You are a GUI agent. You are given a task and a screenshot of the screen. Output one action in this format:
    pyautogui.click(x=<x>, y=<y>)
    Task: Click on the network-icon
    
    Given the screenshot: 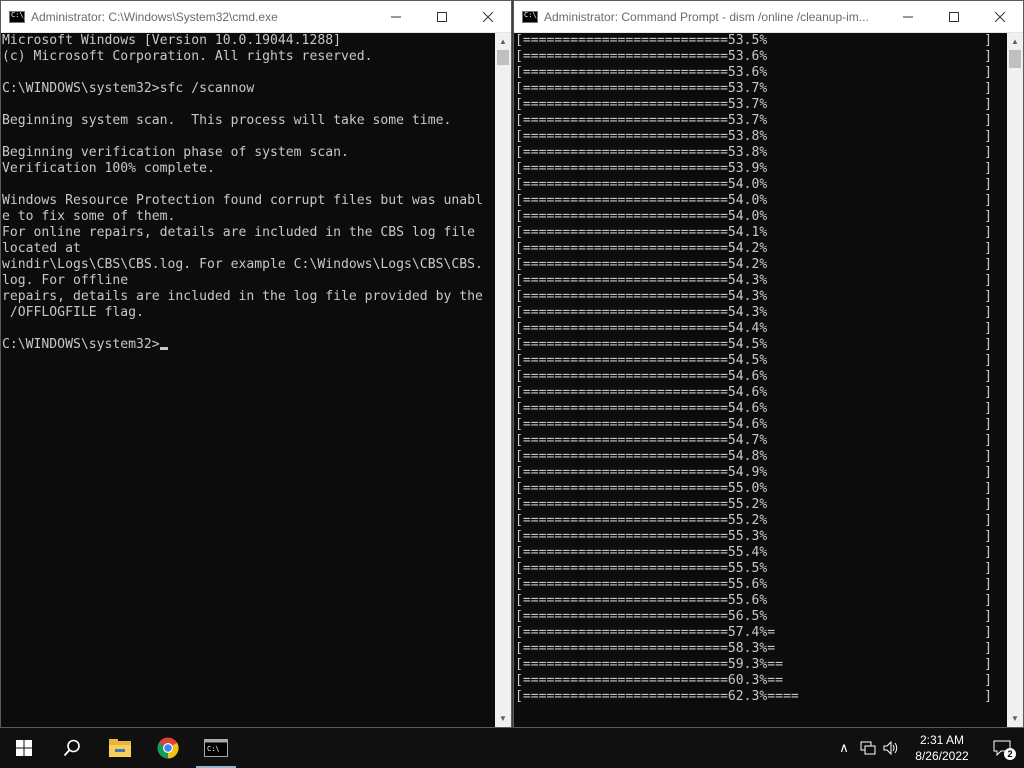 What is the action you would take?
    pyautogui.click(x=868, y=748)
    